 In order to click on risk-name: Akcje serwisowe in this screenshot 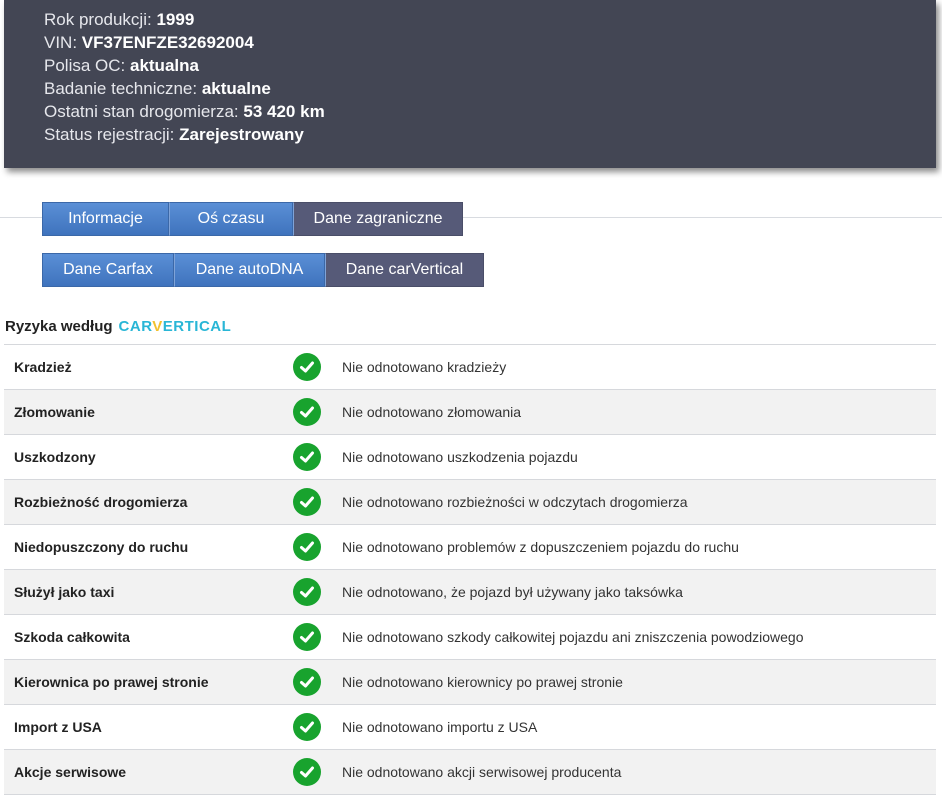, I will do `click(70, 772)`.